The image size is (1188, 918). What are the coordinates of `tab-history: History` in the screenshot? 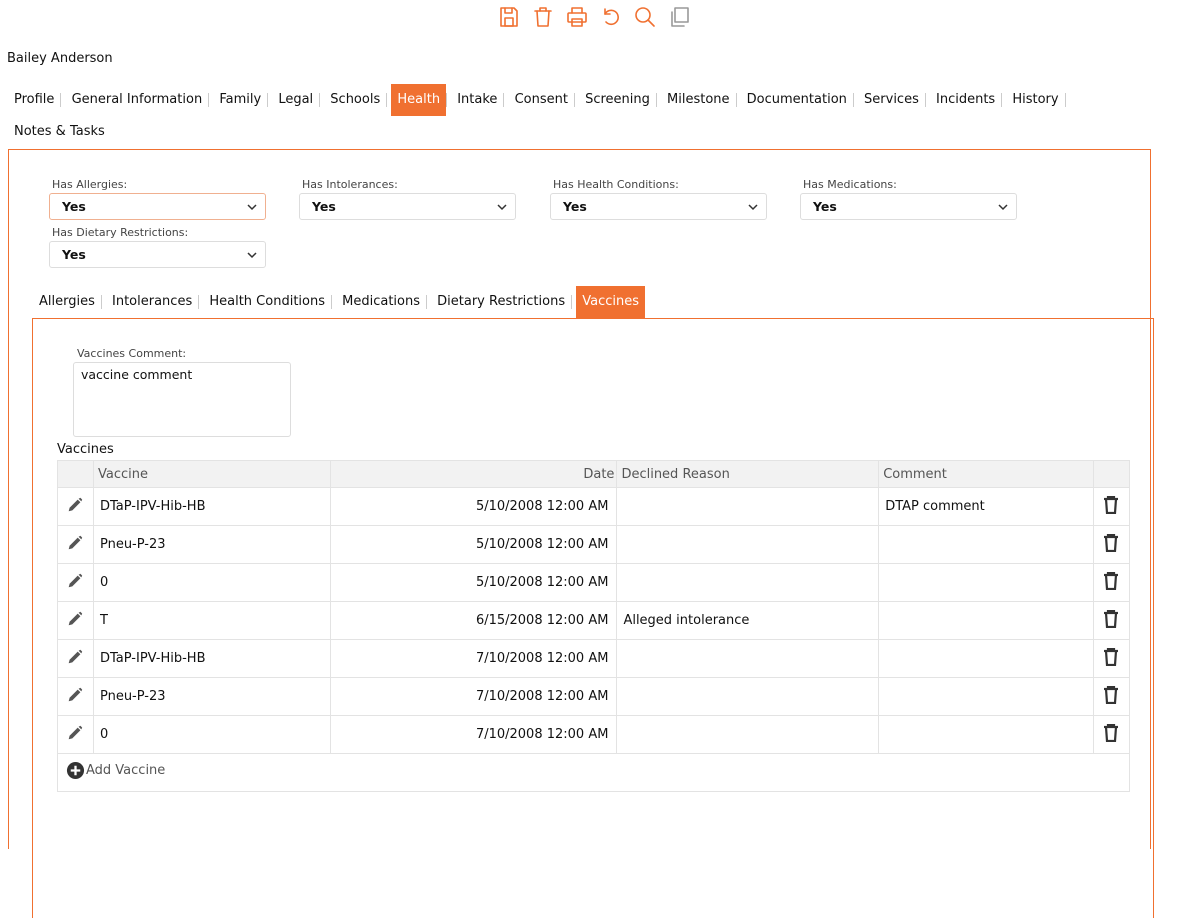 It's located at (1035, 100).